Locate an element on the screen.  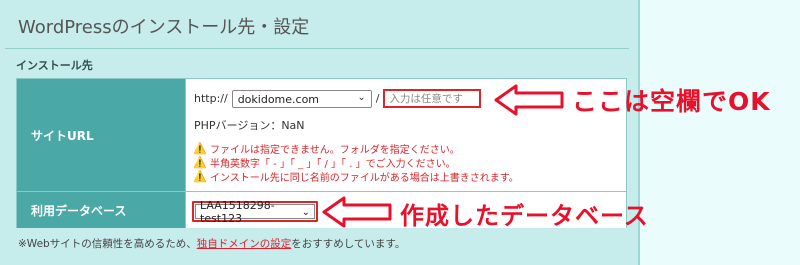
domain-select: dokidome.com ⌄ is located at coordinates (301, 98).